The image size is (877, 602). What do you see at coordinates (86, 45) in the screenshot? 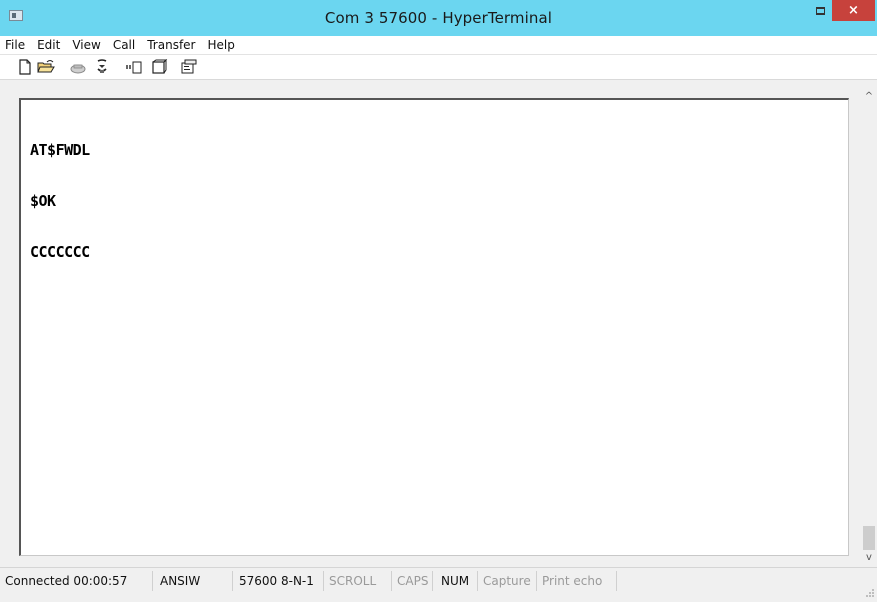
I see `menu-view: View` at bounding box center [86, 45].